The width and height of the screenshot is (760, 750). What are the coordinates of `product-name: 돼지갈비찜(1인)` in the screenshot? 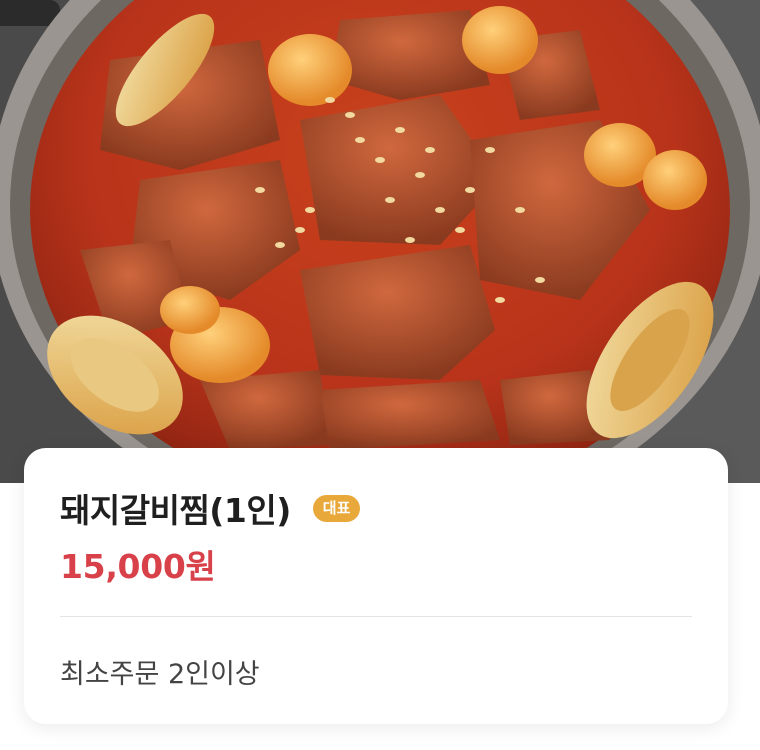 It's located at (175, 510).